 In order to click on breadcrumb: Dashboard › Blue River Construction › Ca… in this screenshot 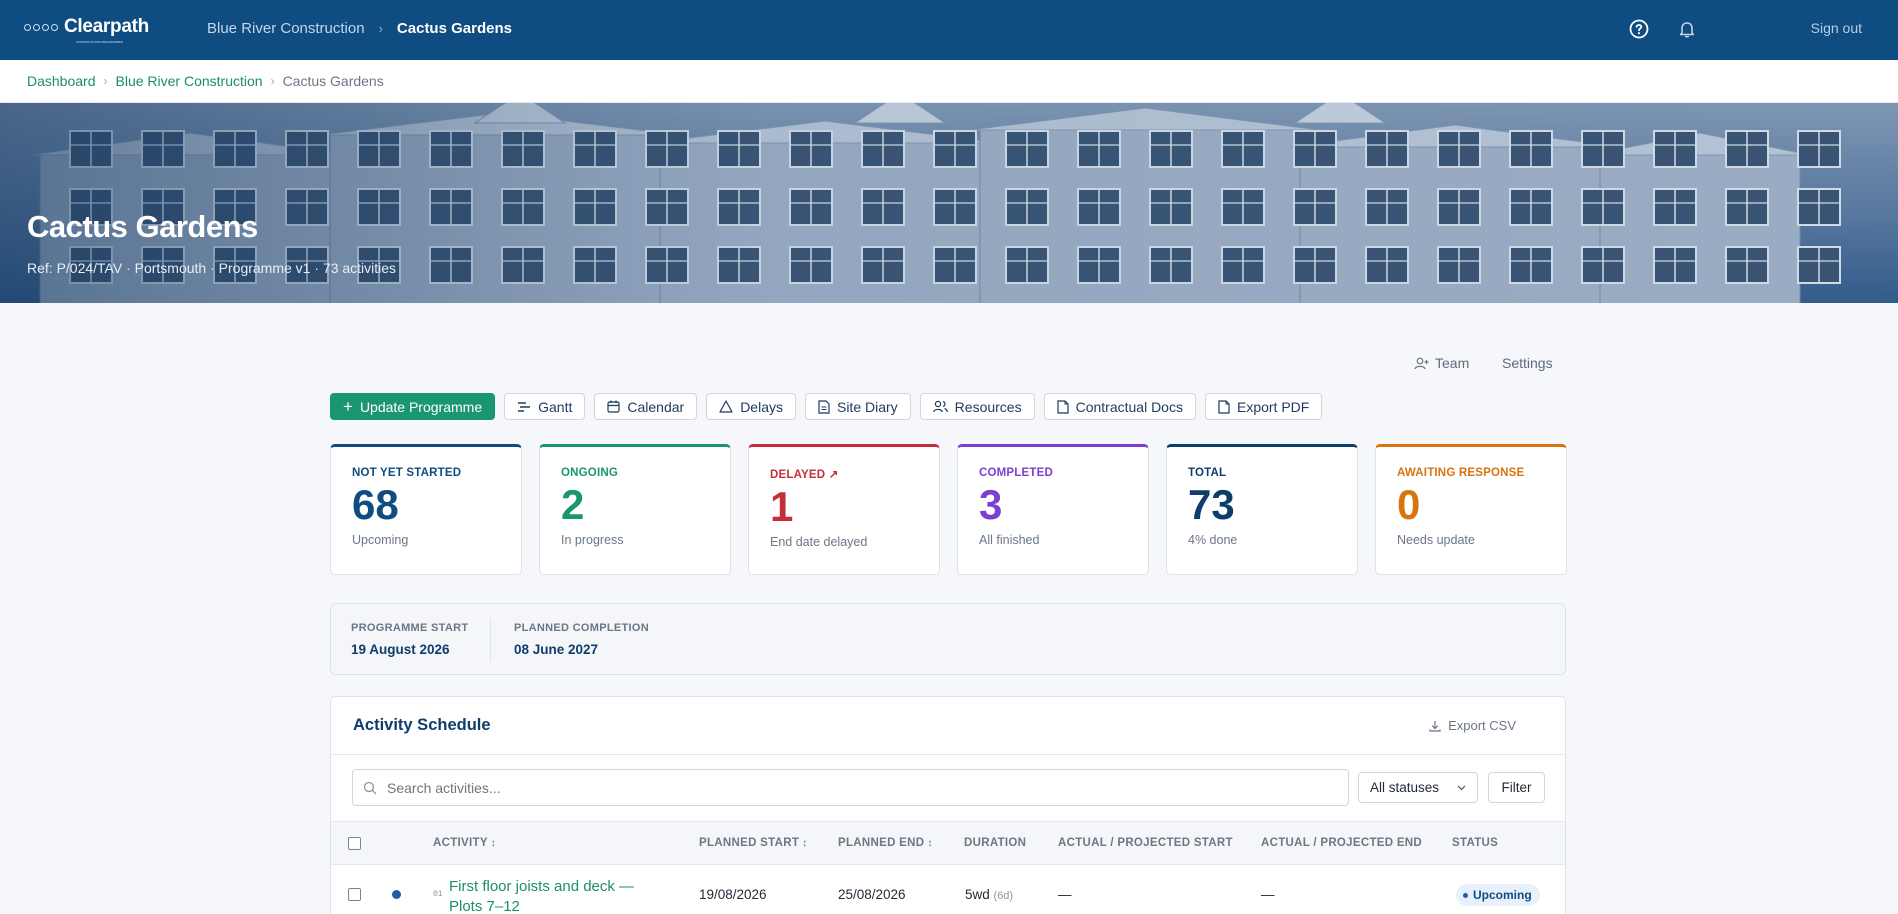, I will do `click(949, 81)`.